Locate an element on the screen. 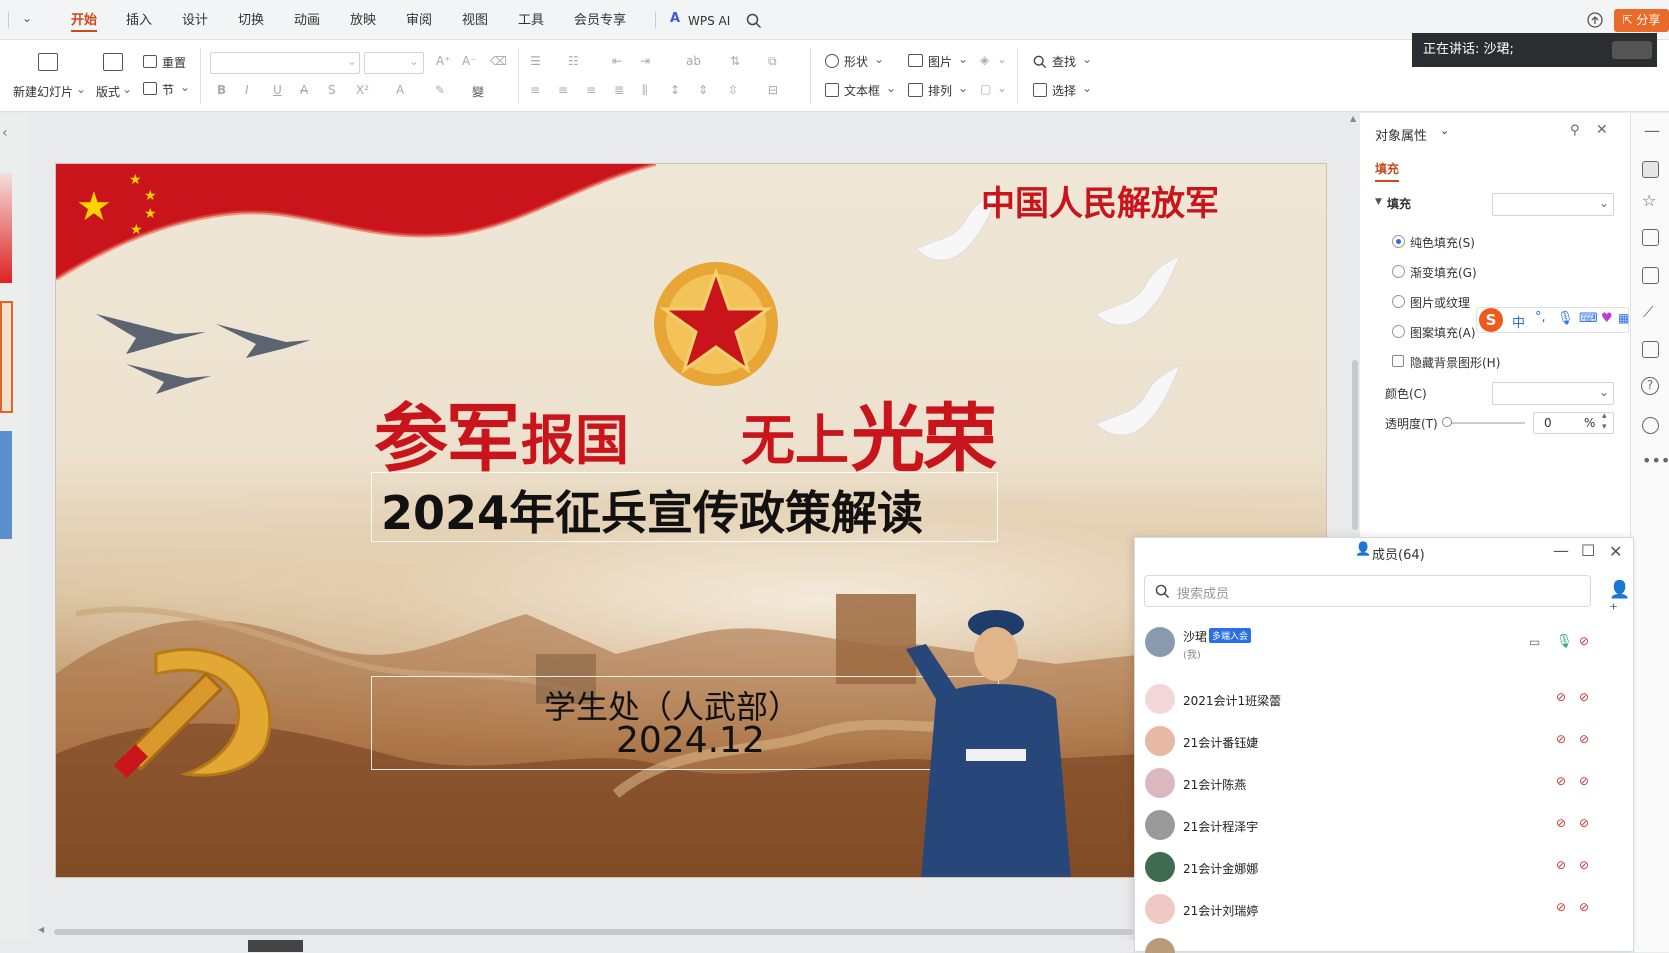  member-search-box: 搜索成员 is located at coordinates (1367, 591).